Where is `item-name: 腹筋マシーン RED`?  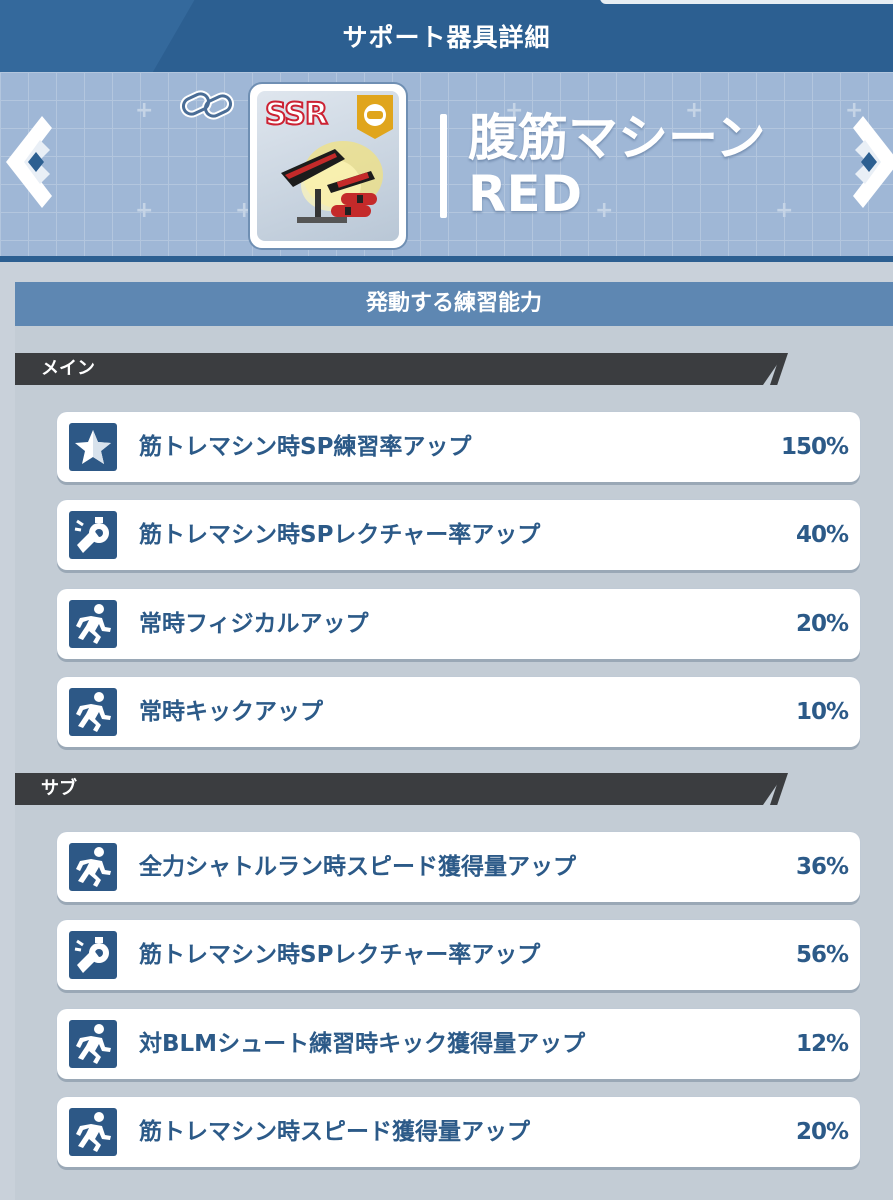
item-name: 腹筋マシーン RED is located at coordinates (617, 166).